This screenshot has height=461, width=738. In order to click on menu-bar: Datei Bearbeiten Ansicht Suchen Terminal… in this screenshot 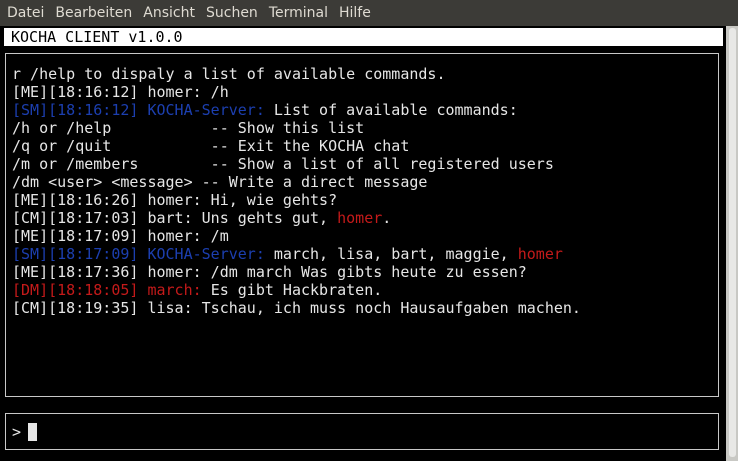, I will do `click(369, 13)`.